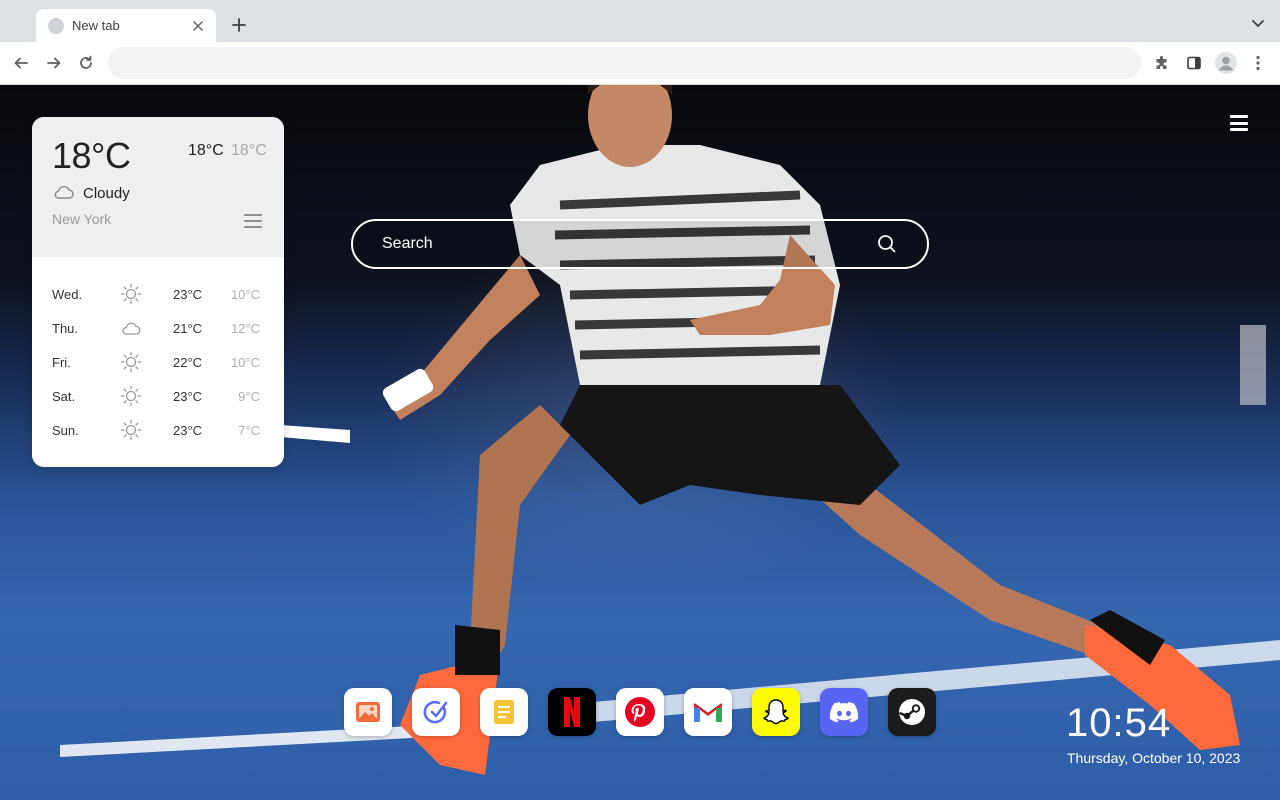 This screenshot has height=800, width=1280. I want to click on forecast-low: 9°C, so click(249, 396).